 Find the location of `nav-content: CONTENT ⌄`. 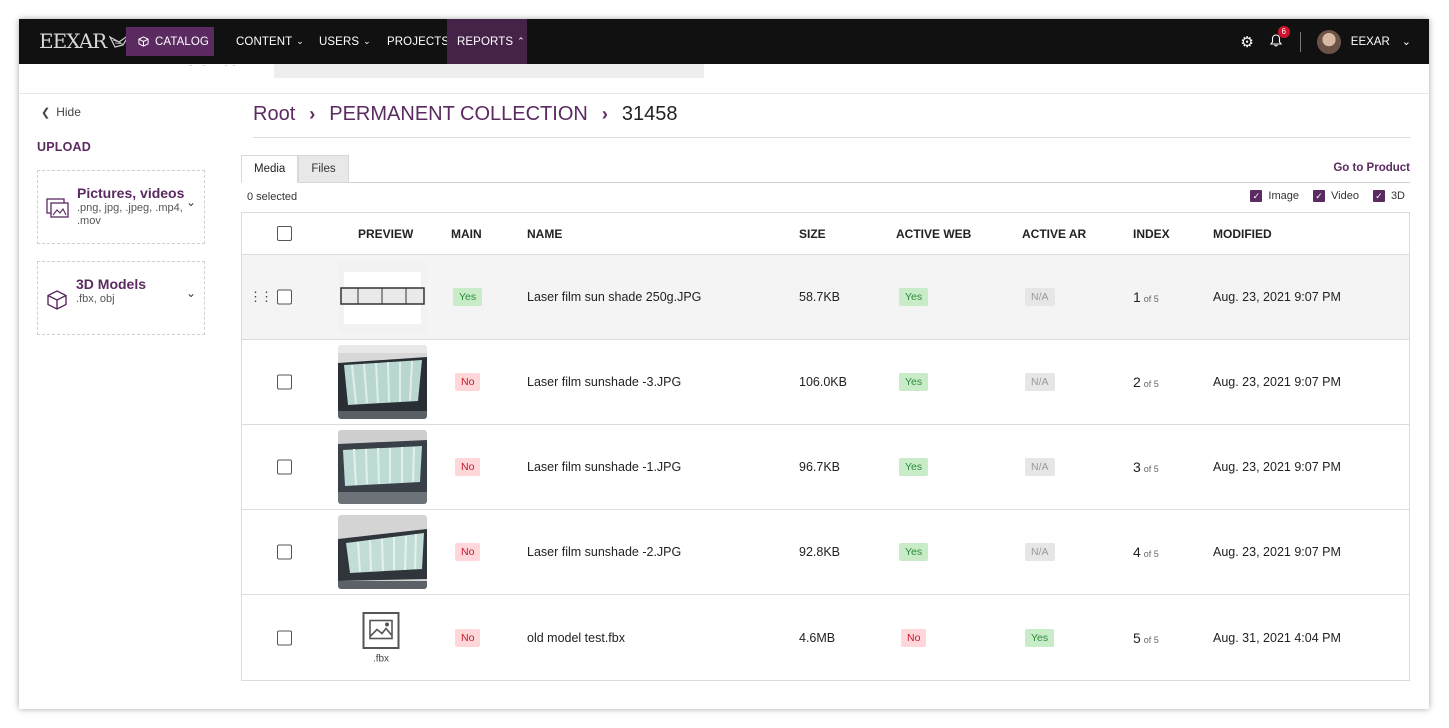

nav-content: CONTENT ⌄ is located at coordinates (270, 41).